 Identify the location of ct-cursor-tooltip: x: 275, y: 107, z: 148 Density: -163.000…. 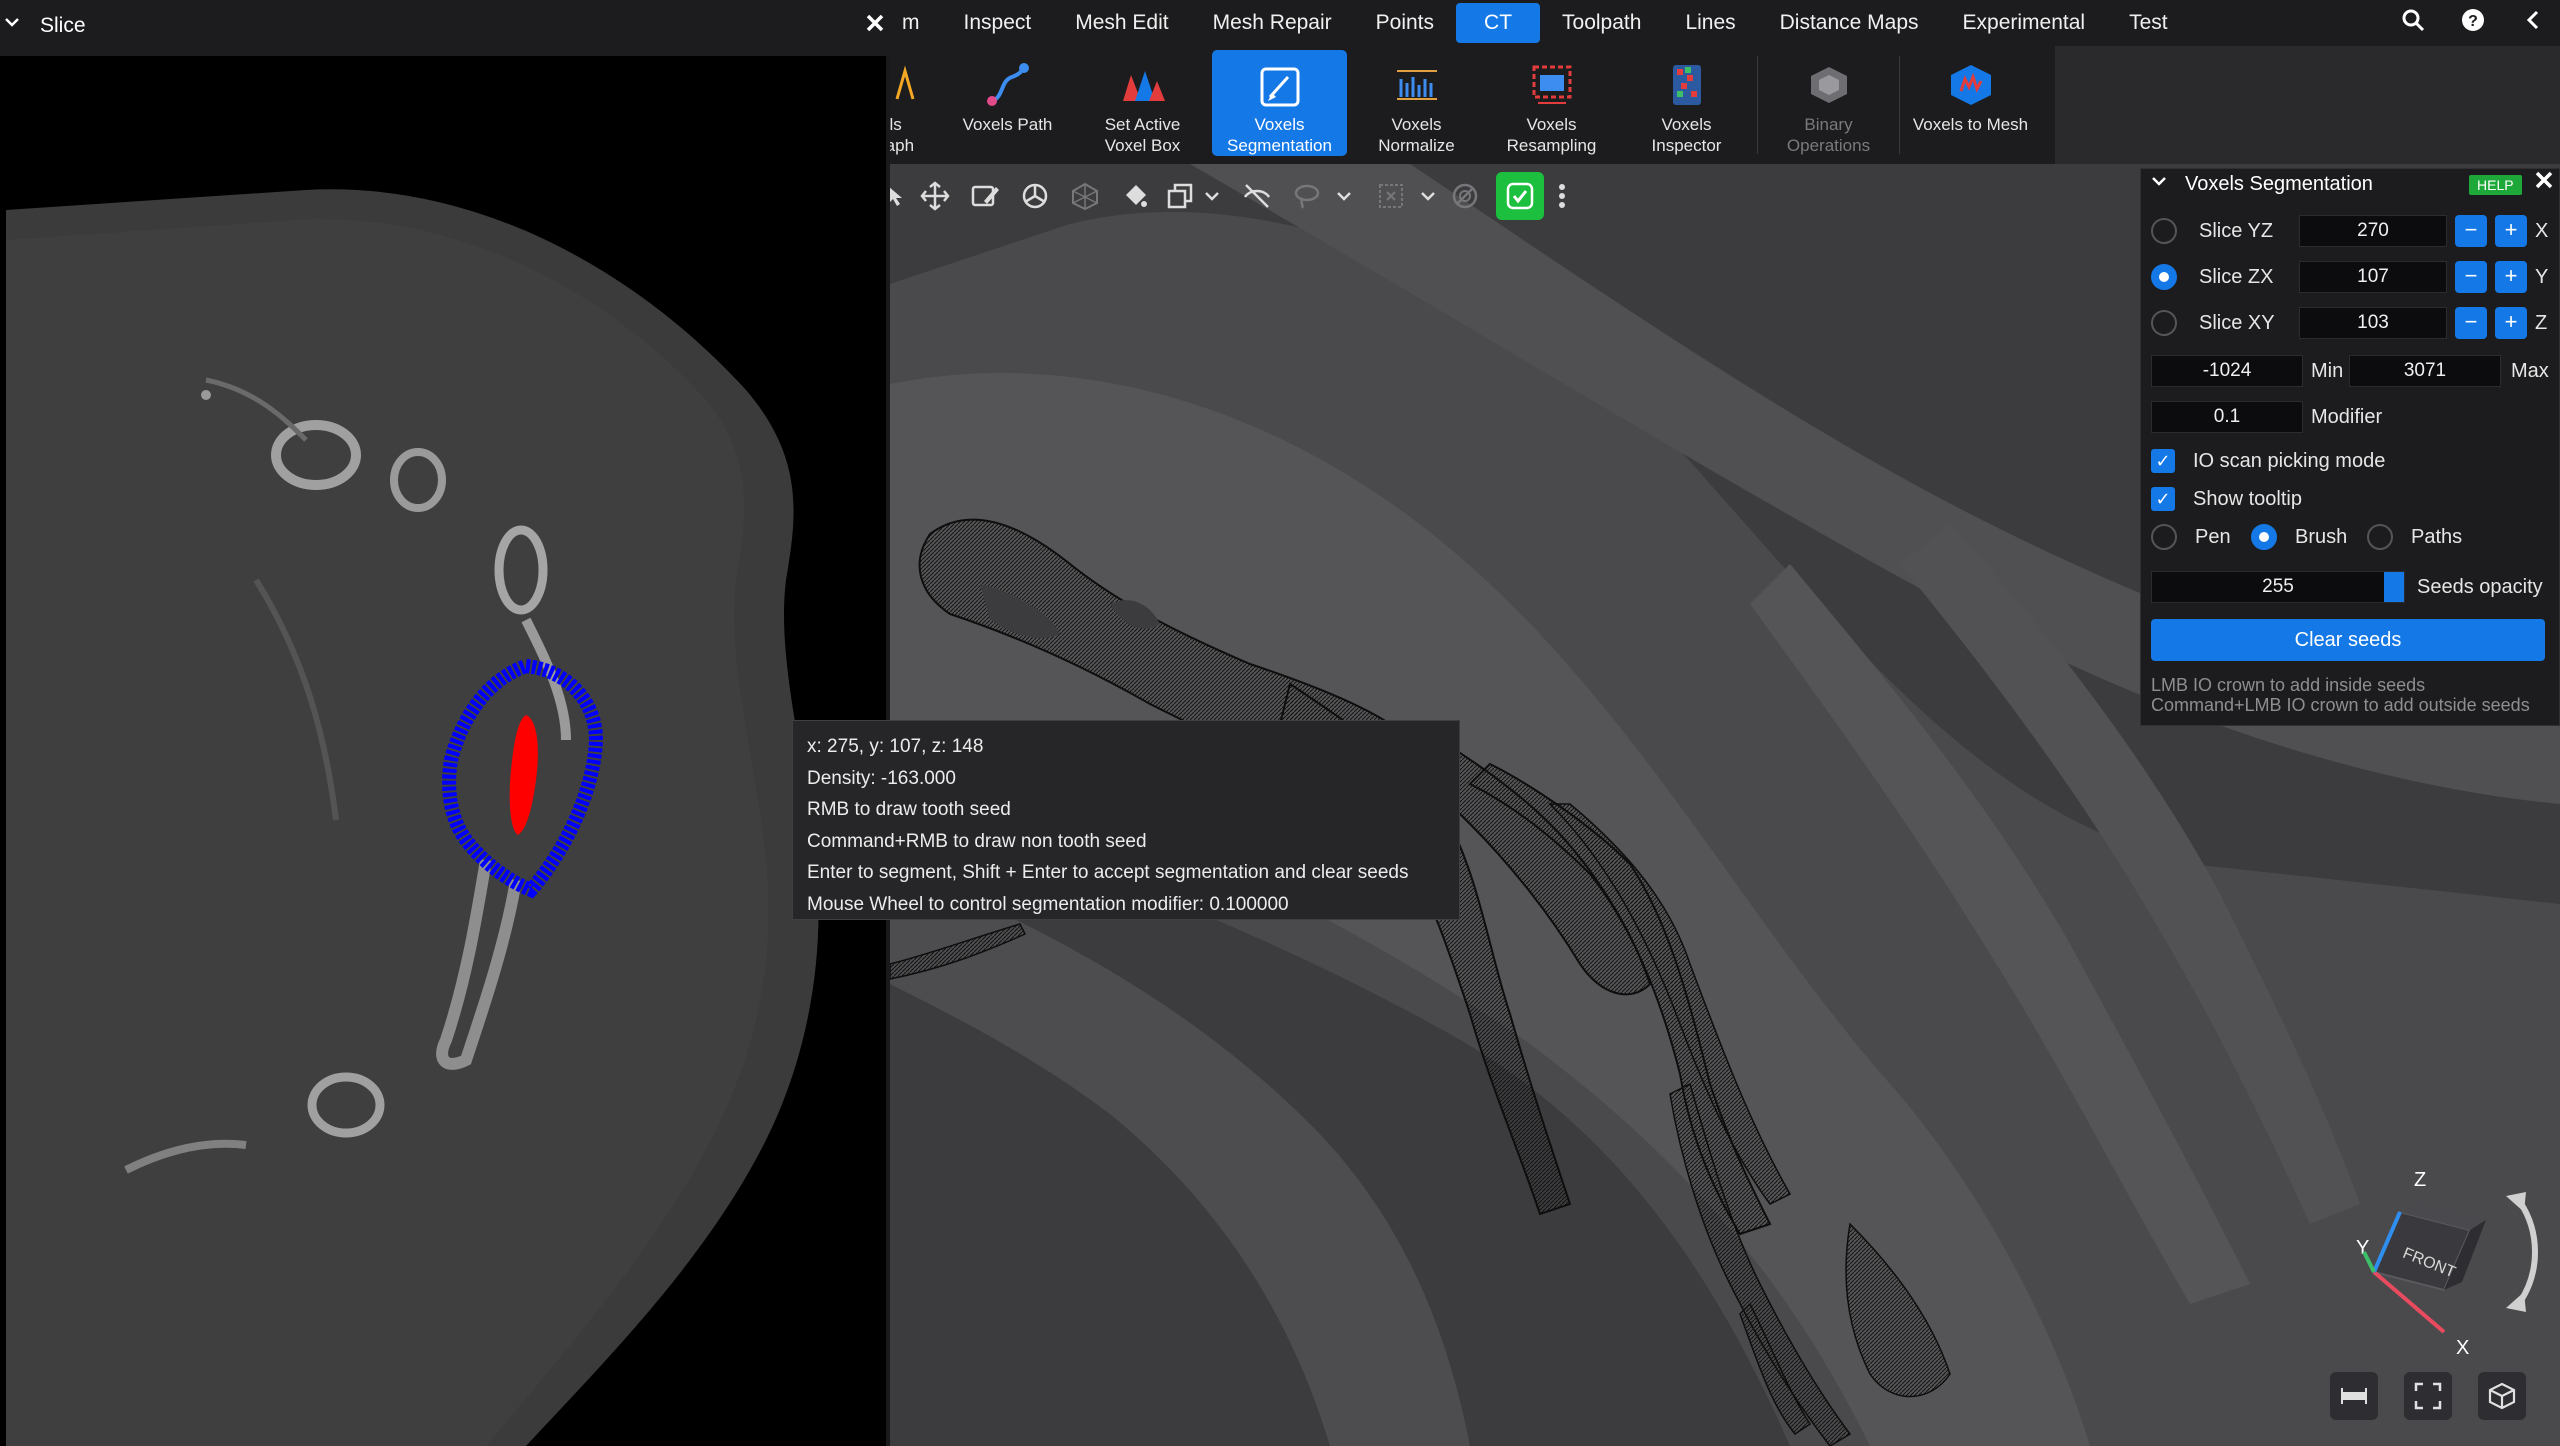
(1126, 820).